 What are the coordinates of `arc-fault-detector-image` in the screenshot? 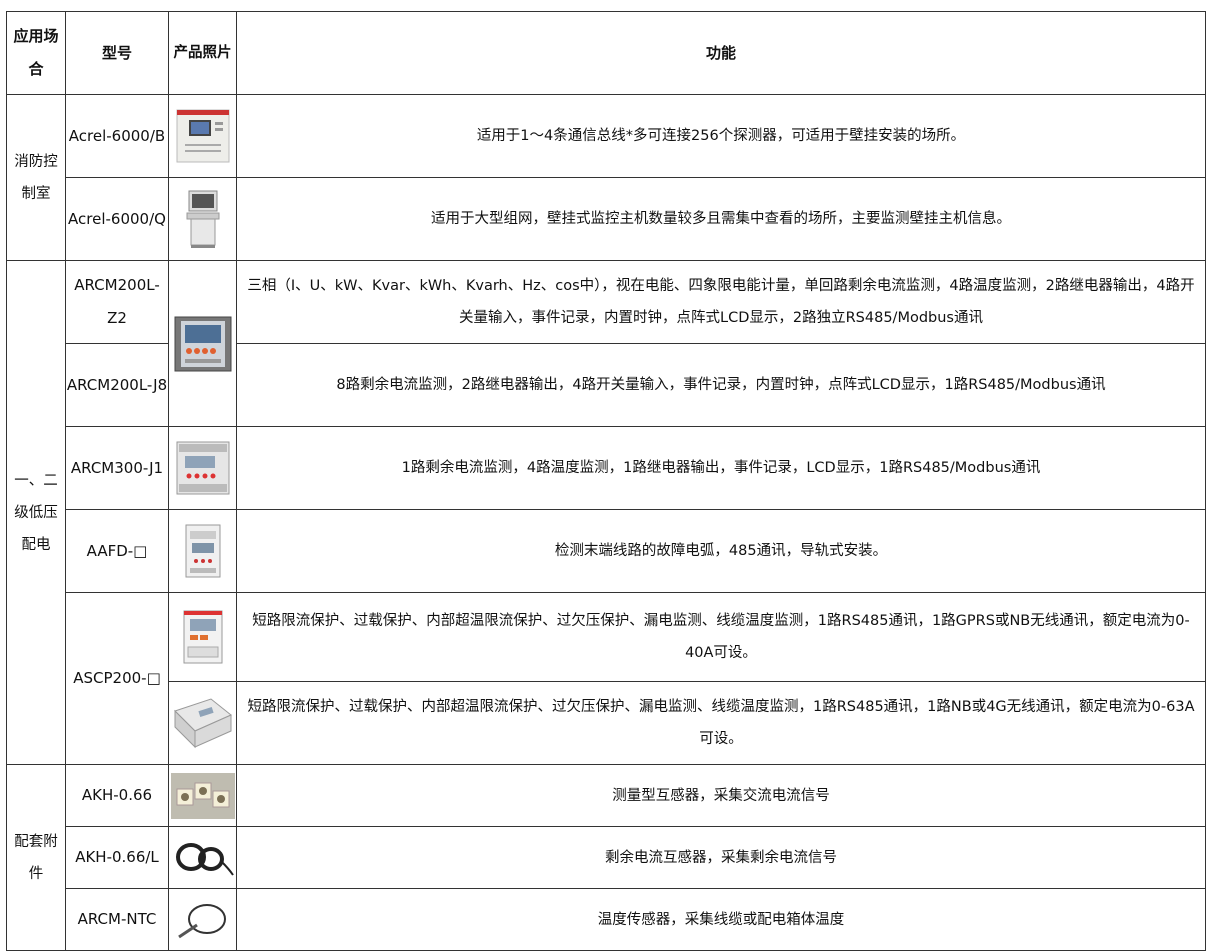 It's located at (202, 551).